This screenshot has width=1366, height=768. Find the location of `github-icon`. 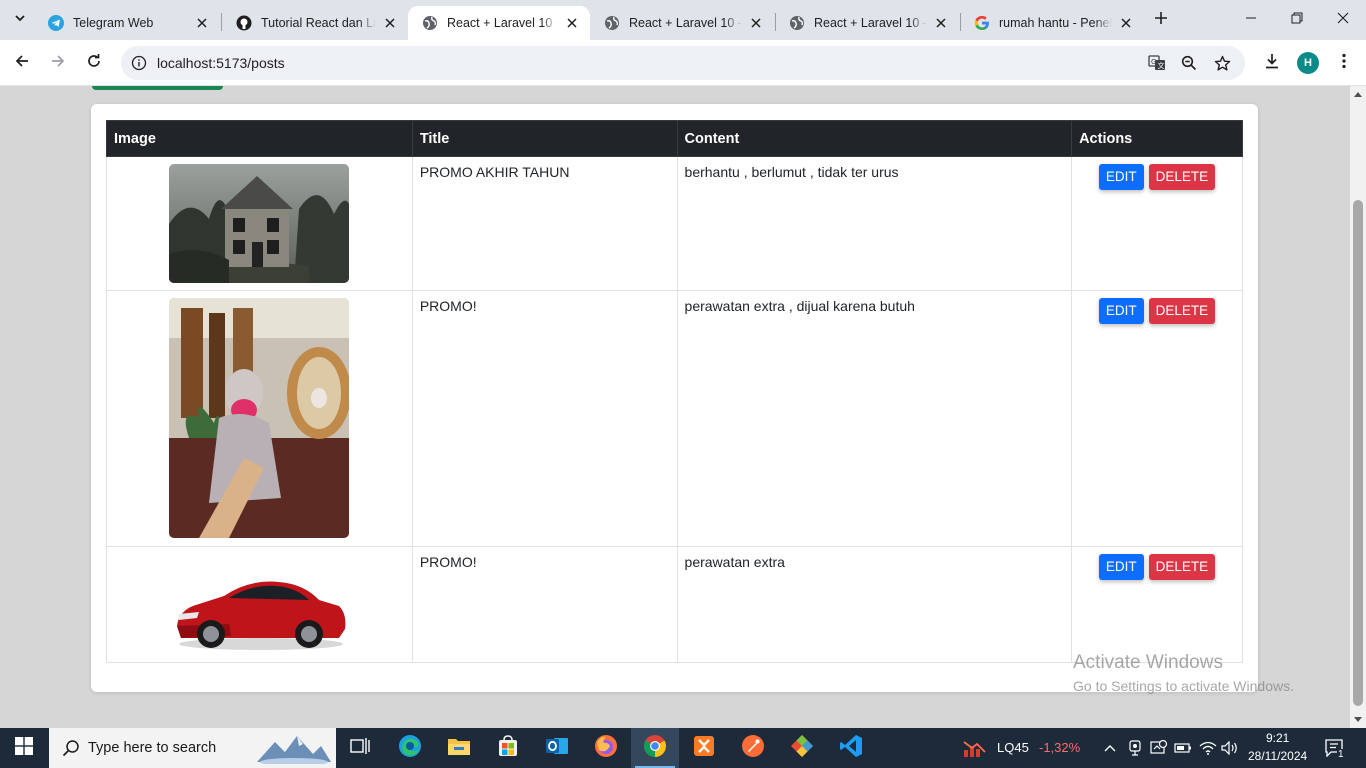

github-icon is located at coordinates (244, 23).